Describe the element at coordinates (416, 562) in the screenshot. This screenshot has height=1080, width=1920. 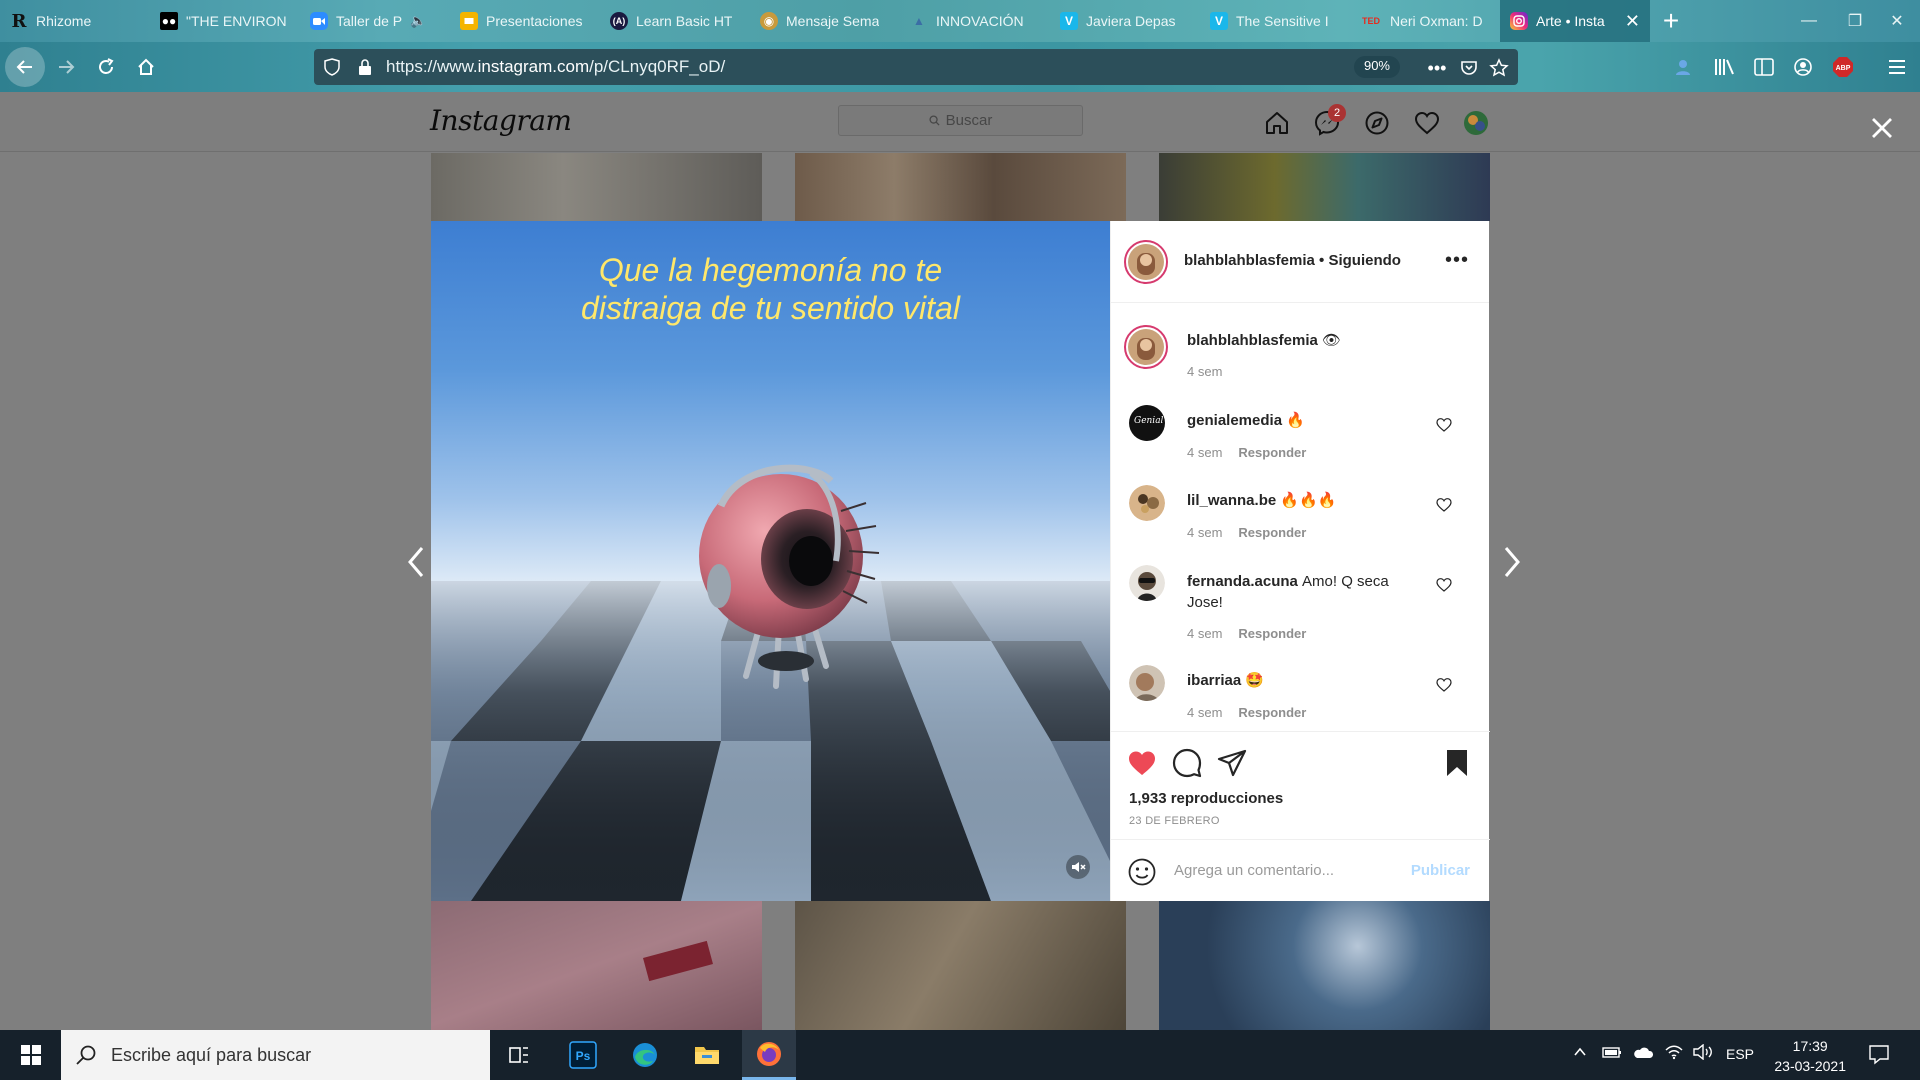
I see `previous-post-arrow-icon` at that location.